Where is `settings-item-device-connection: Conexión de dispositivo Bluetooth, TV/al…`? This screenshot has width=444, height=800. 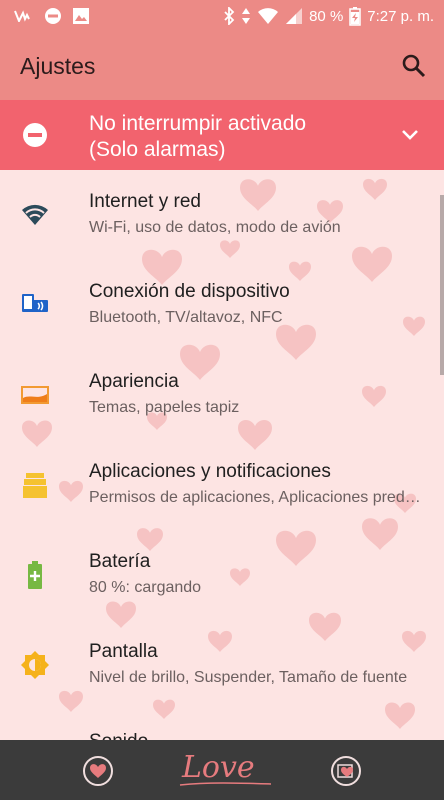 settings-item-device-connection: Conexión de dispositivo Bluetooth, TV/al… is located at coordinates (222, 305).